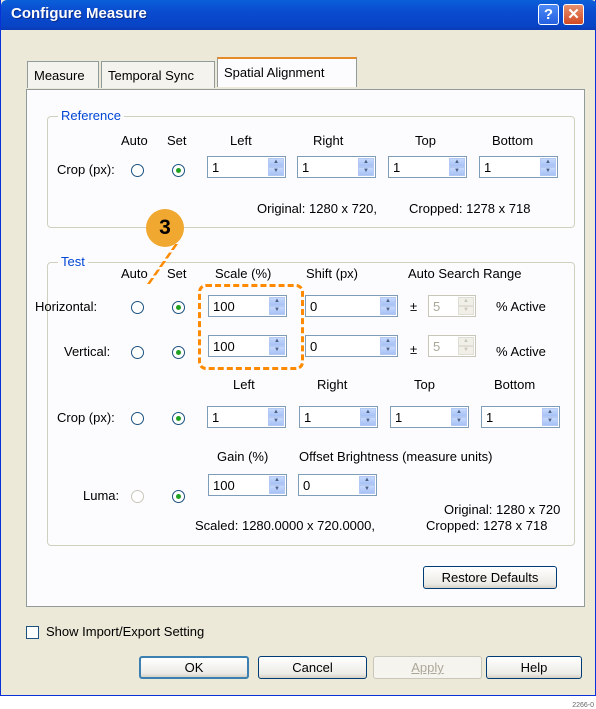  Describe the element at coordinates (332, 384) in the screenshot. I see `test-right-header: Right` at that location.